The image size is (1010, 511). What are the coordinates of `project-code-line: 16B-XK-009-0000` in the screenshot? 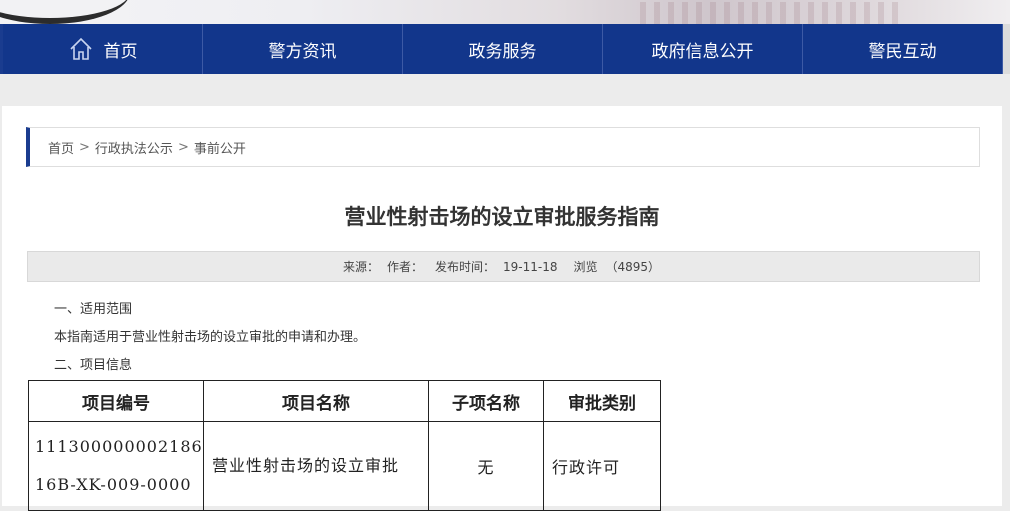 It's located at (113, 484).